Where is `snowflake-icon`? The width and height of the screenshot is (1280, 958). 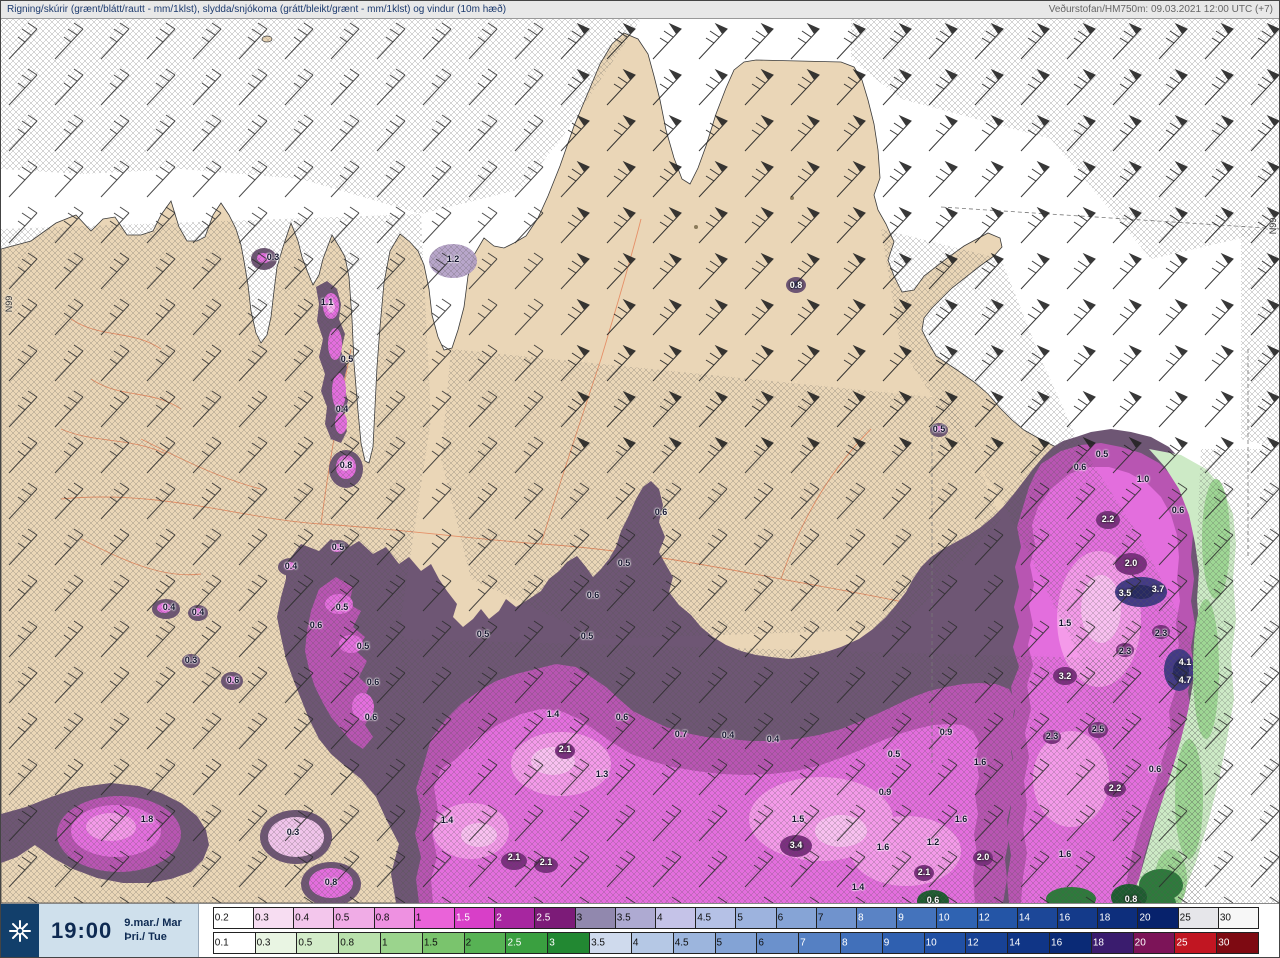
snowflake-icon is located at coordinates (20, 930).